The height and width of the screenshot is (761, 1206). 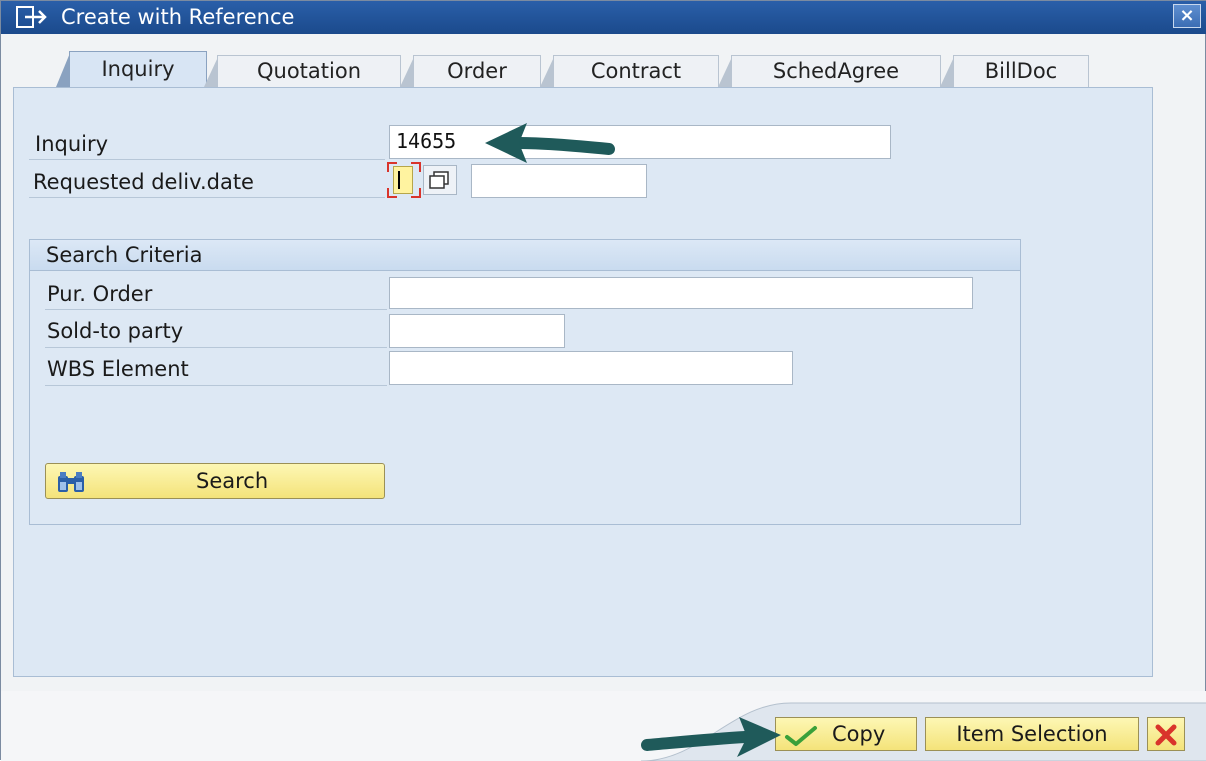 I want to click on cancel-button, so click(x=1166, y=734).